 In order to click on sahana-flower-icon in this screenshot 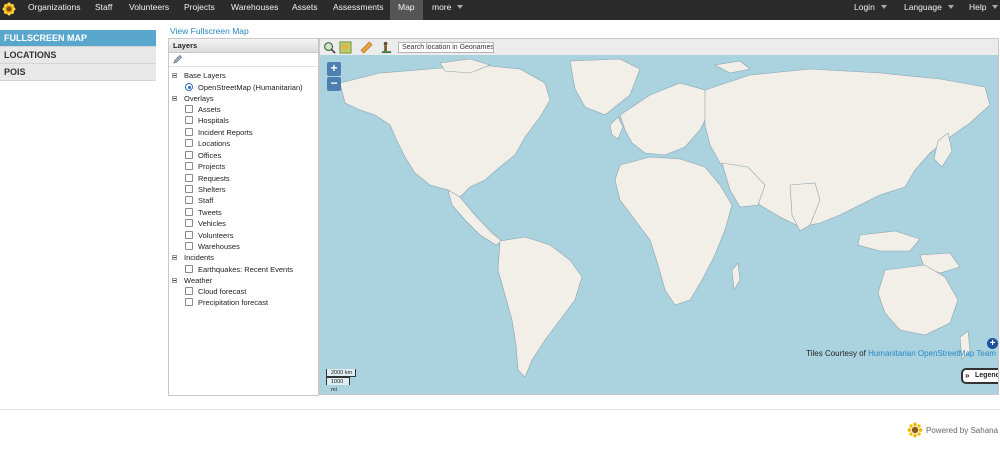, I will do `click(915, 430)`.